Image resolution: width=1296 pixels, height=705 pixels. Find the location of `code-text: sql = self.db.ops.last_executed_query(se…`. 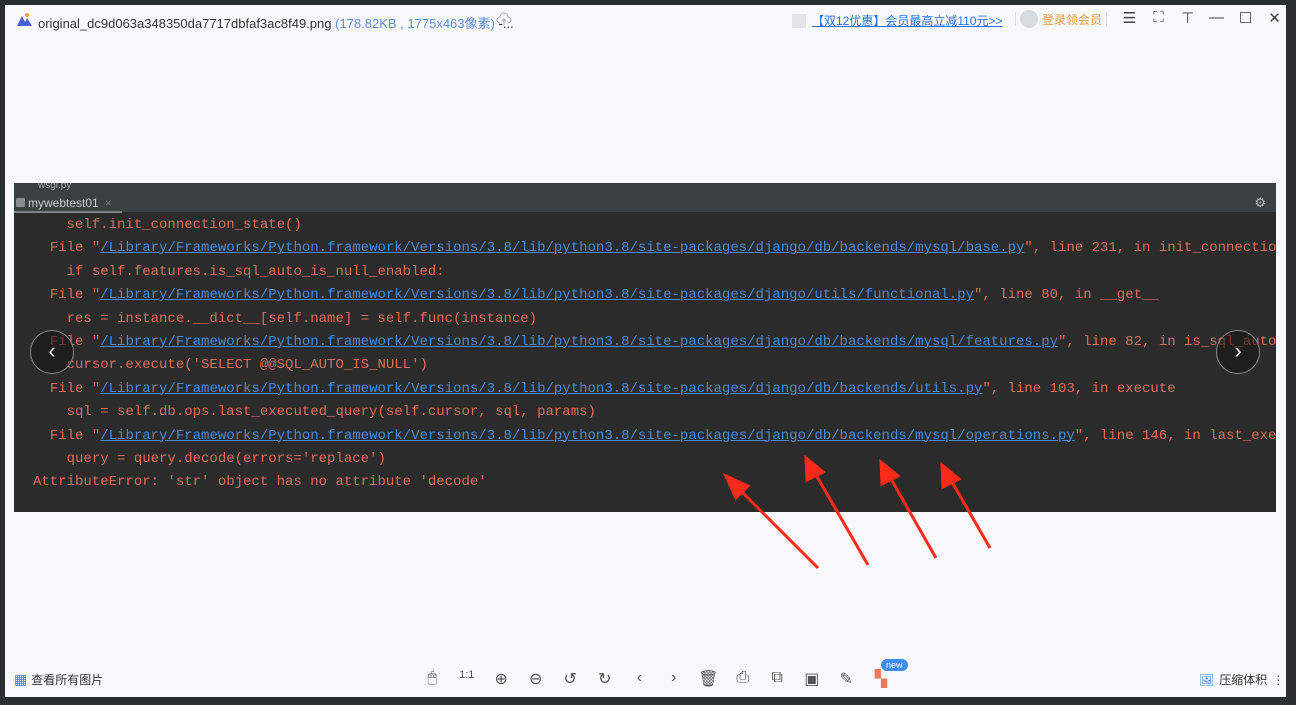

code-text: sql = self.db.ops.last_executed_query(se… is located at coordinates (331, 412).